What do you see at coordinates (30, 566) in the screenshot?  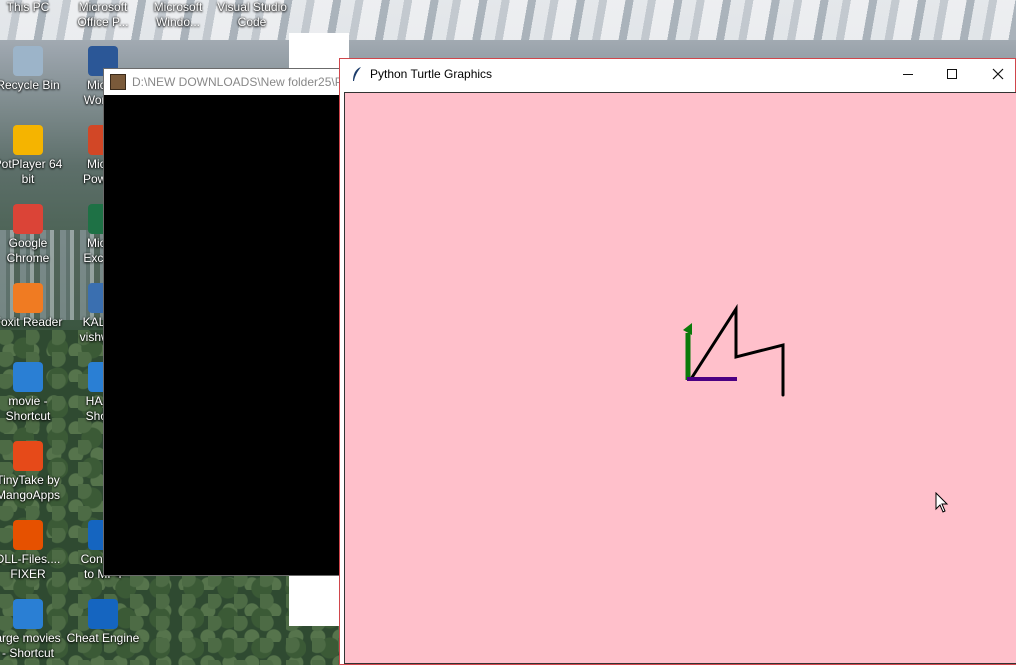 I see `desktop-icon-label: DLL-Files.... FIXER` at bounding box center [30, 566].